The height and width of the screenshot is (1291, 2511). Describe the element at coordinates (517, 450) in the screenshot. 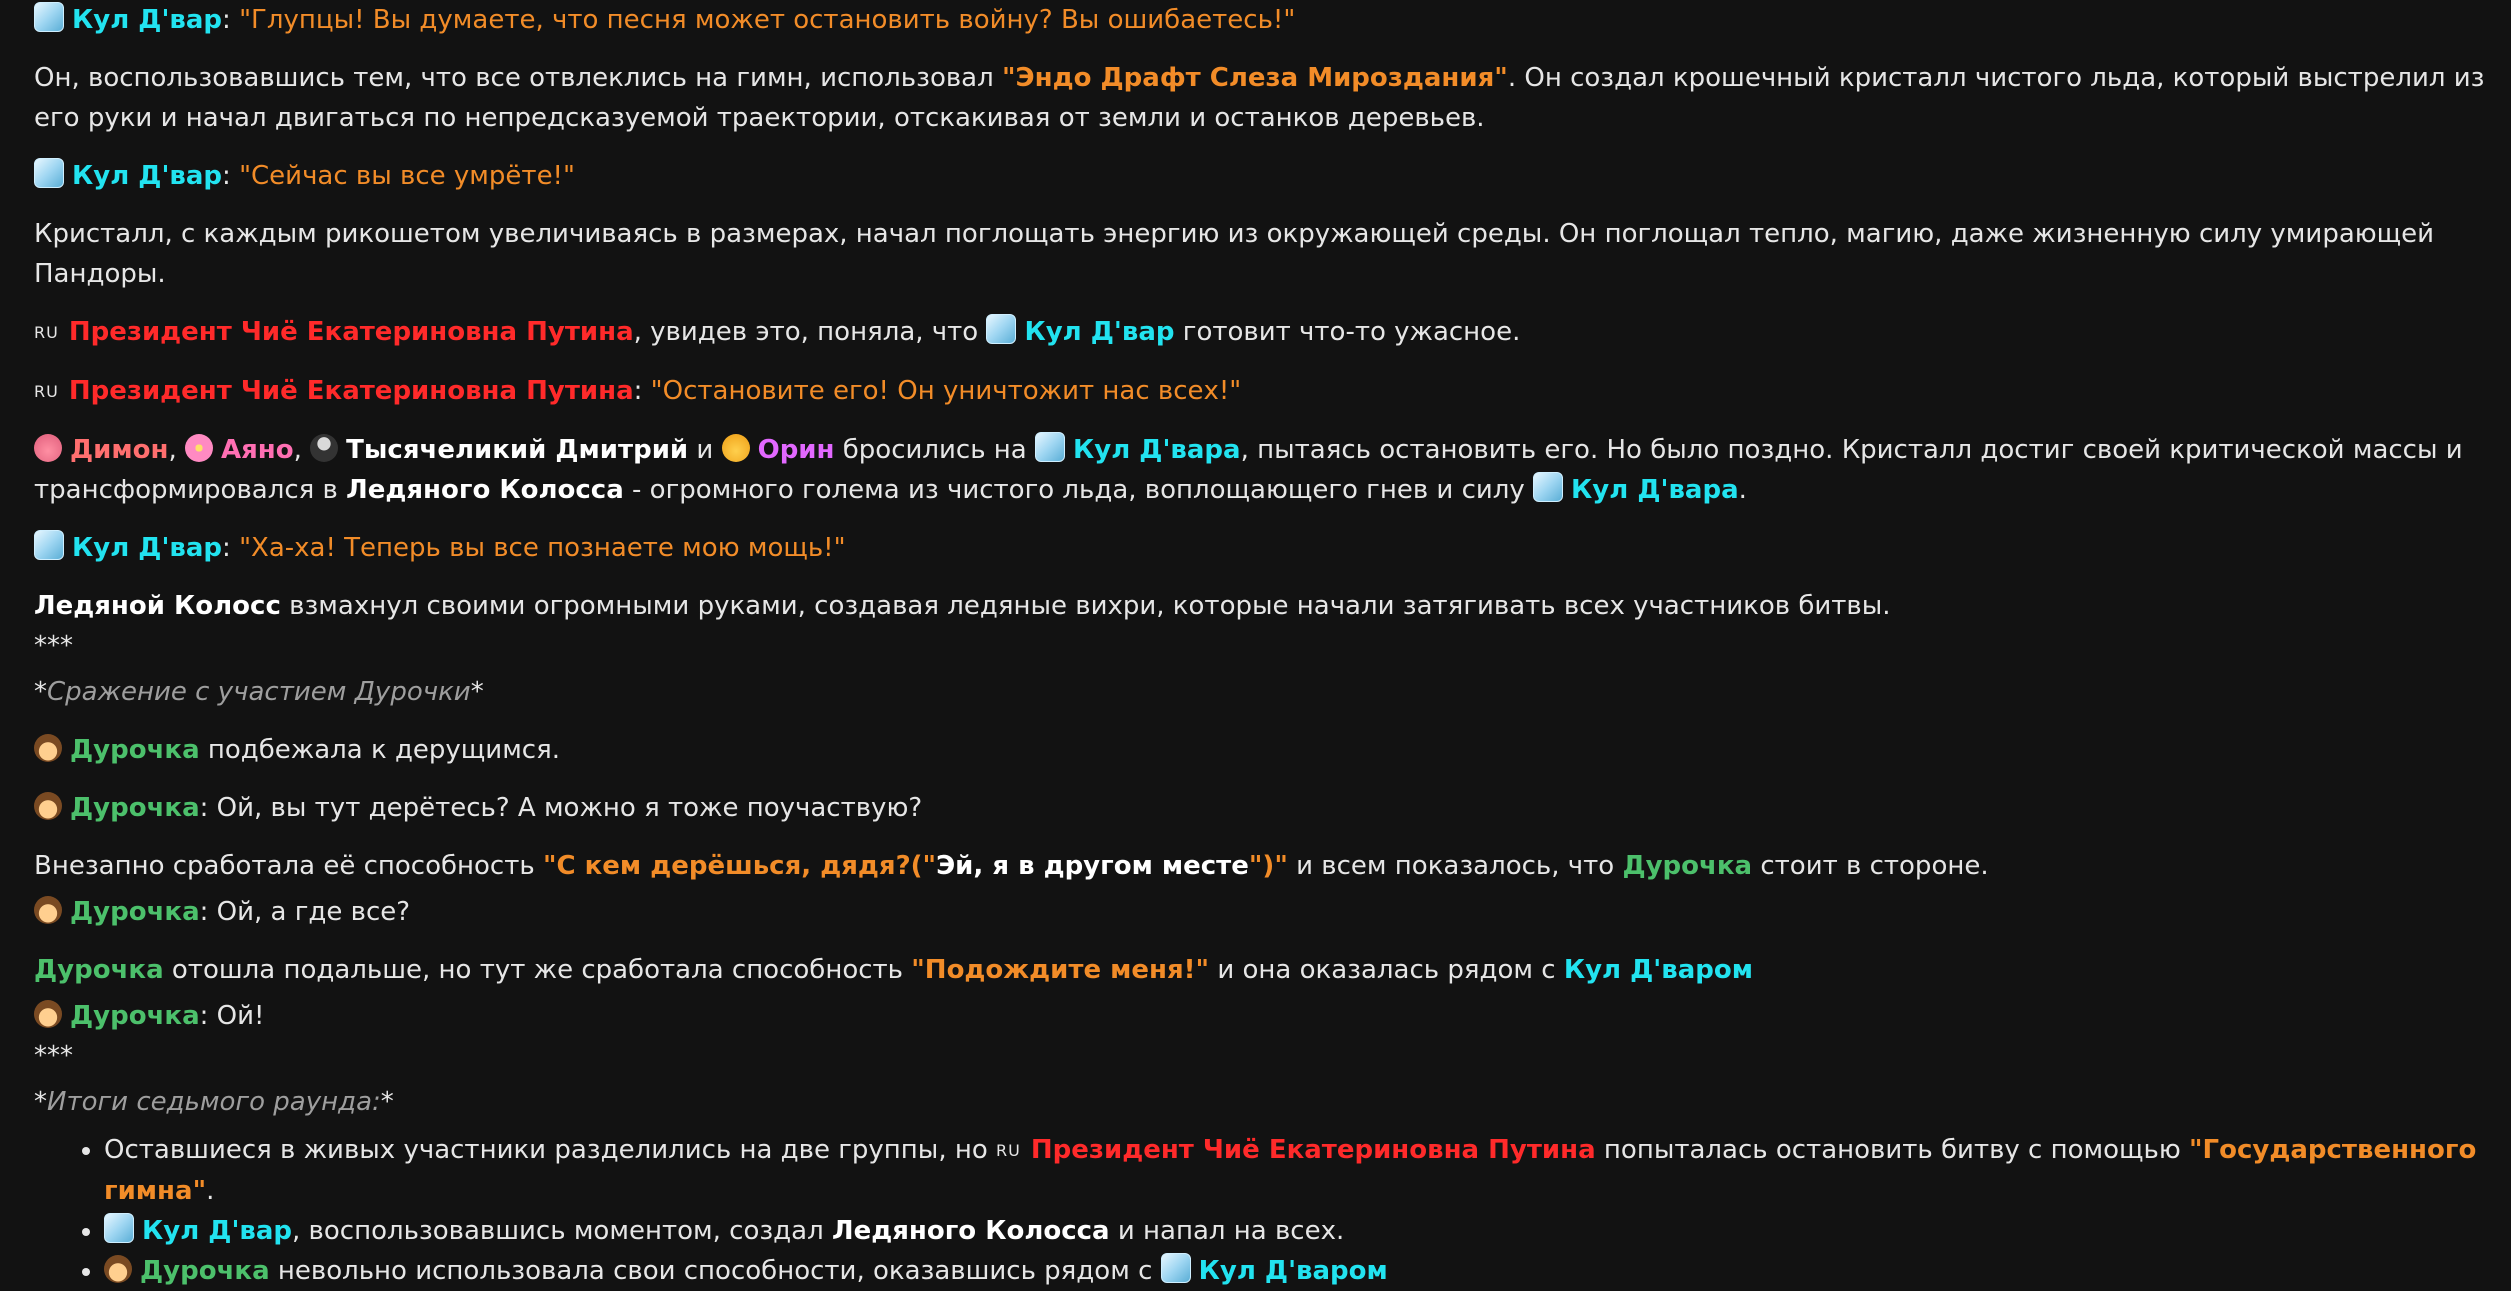

I see `name-dmitry: Тысячеликий Дмитрий` at that location.